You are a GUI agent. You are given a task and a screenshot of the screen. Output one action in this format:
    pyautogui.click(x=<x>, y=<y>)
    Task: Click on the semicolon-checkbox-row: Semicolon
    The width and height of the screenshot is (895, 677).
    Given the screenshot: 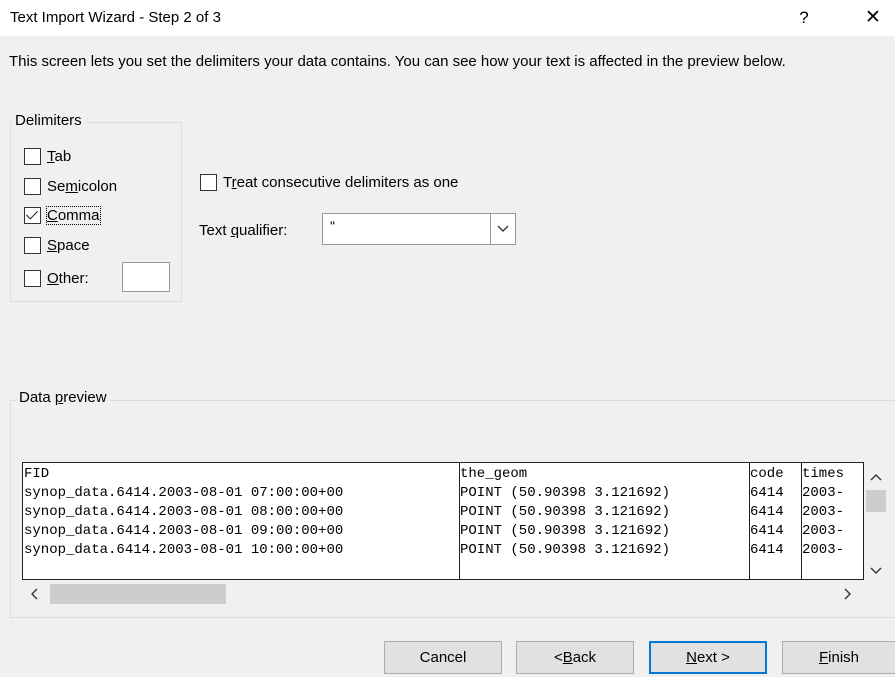 What is the action you would take?
    pyautogui.click(x=70, y=186)
    